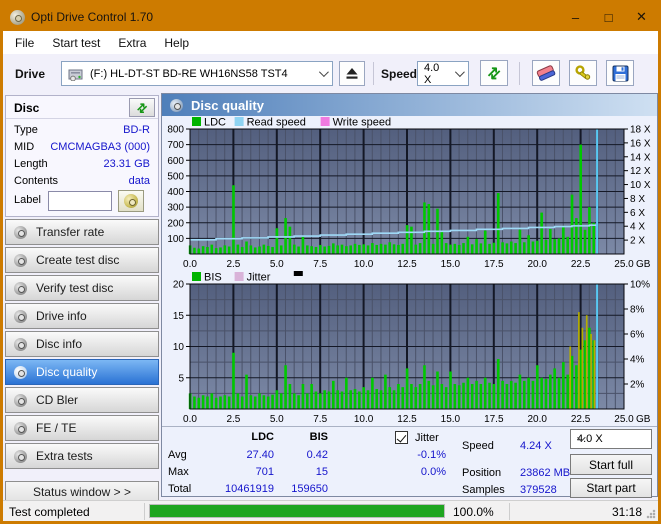 This screenshot has height=524, width=661. What do you see at coordinates (82, 149) in the screenshot?
I see `disc-info-row: MID CMCMAGBA3 (000)` at bounding box center [82, 149].